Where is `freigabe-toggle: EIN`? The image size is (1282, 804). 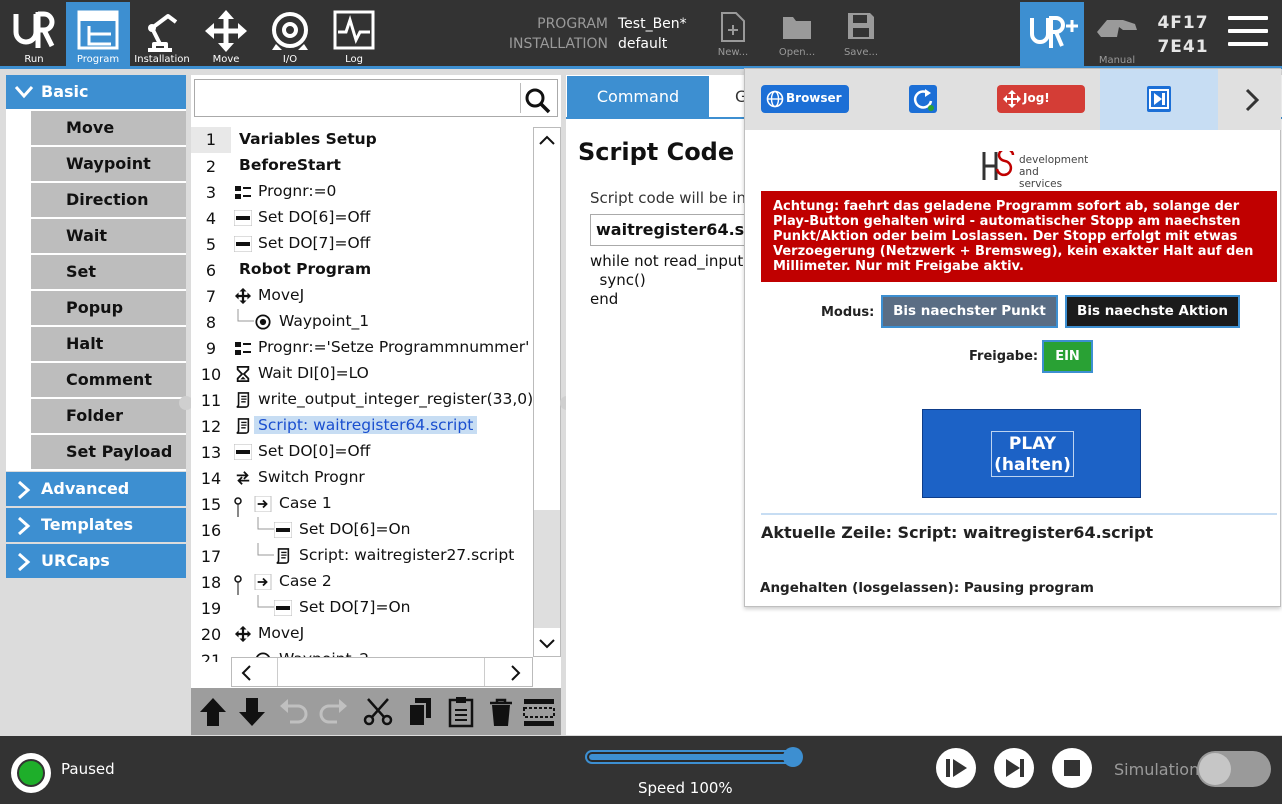 freigabe-toggle: EIN is located at coordinates (1067, 356).